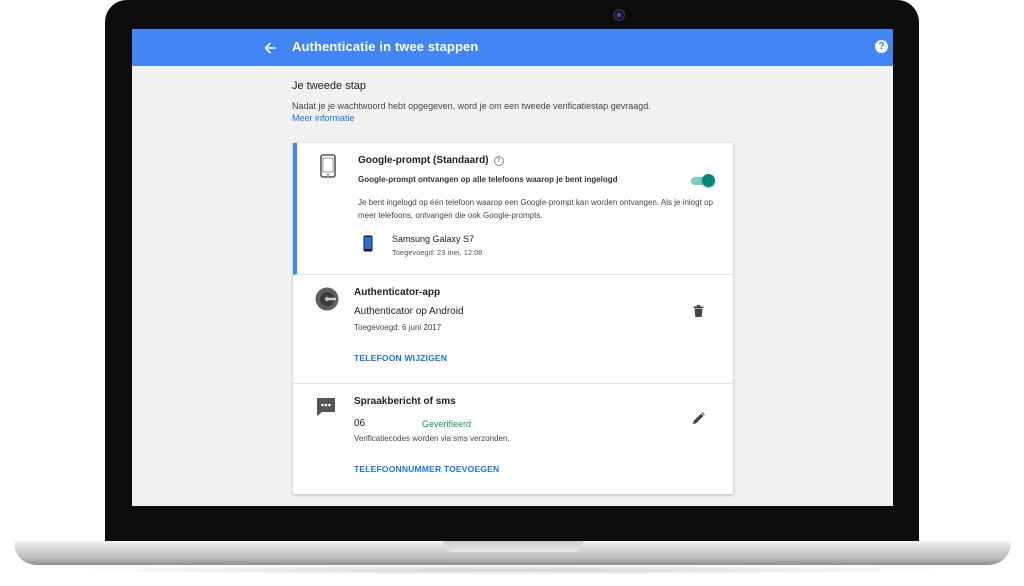 Image resolution: width=1024 pixels, height=586 pixels. I want to click on authenticator-value: Authenticator op Android, so click(409, 311).